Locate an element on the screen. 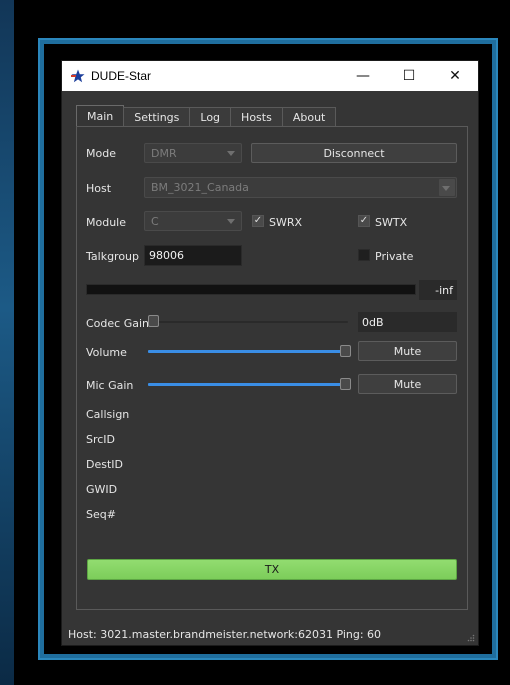 This screenshot has height=685, width=510. disconnect-button: Disconnect is located at coordinates (354, 153).